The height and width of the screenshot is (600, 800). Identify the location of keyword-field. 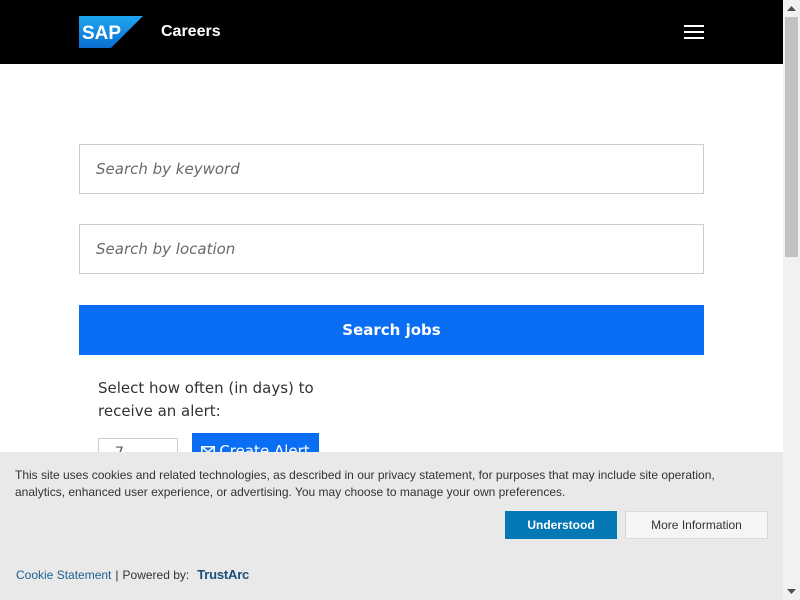
(391, 169).